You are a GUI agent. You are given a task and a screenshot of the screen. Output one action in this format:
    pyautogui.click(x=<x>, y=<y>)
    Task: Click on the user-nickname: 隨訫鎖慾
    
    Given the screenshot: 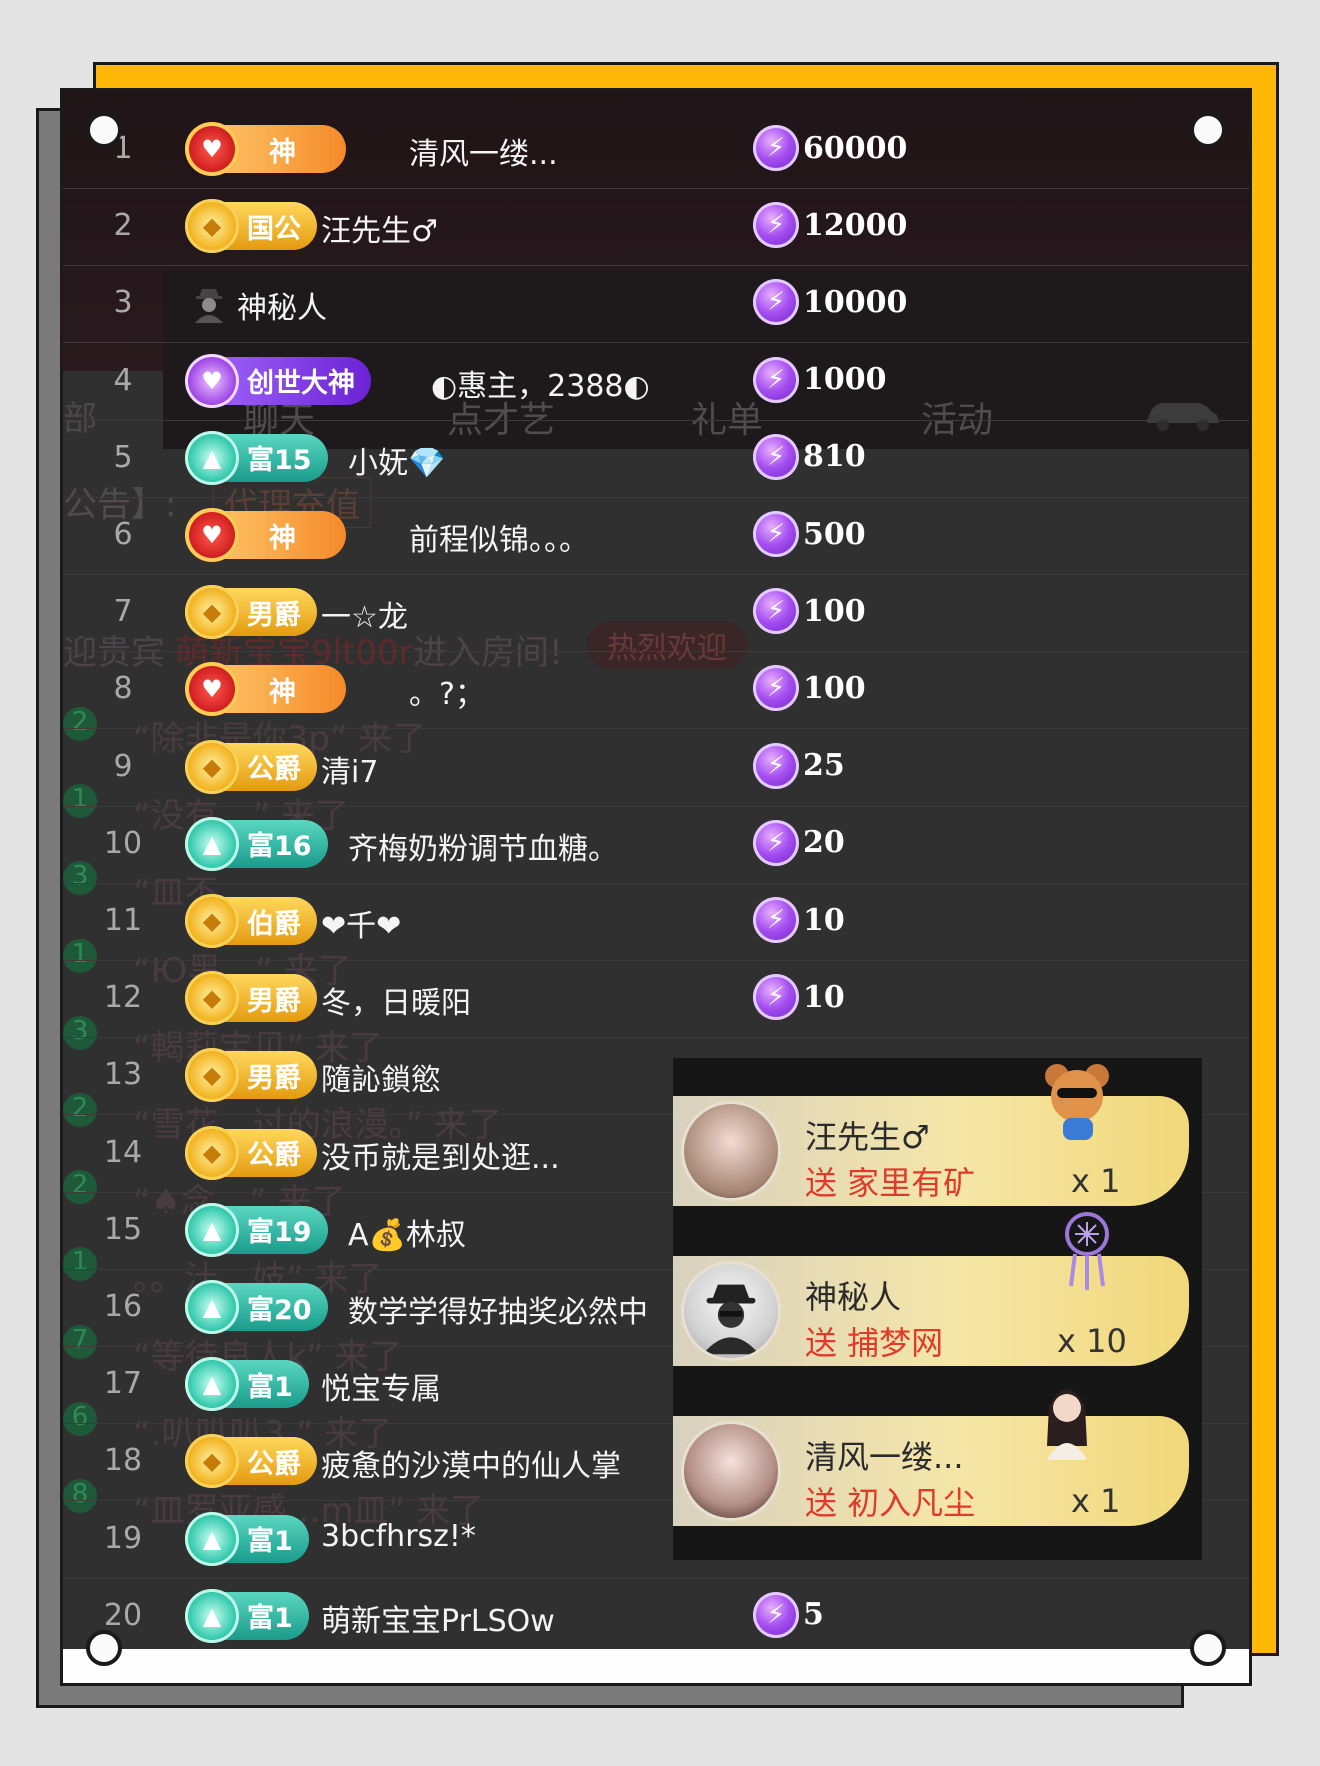 What is the action you would take?
    pyautogui.click(x=381, y=1077)
    